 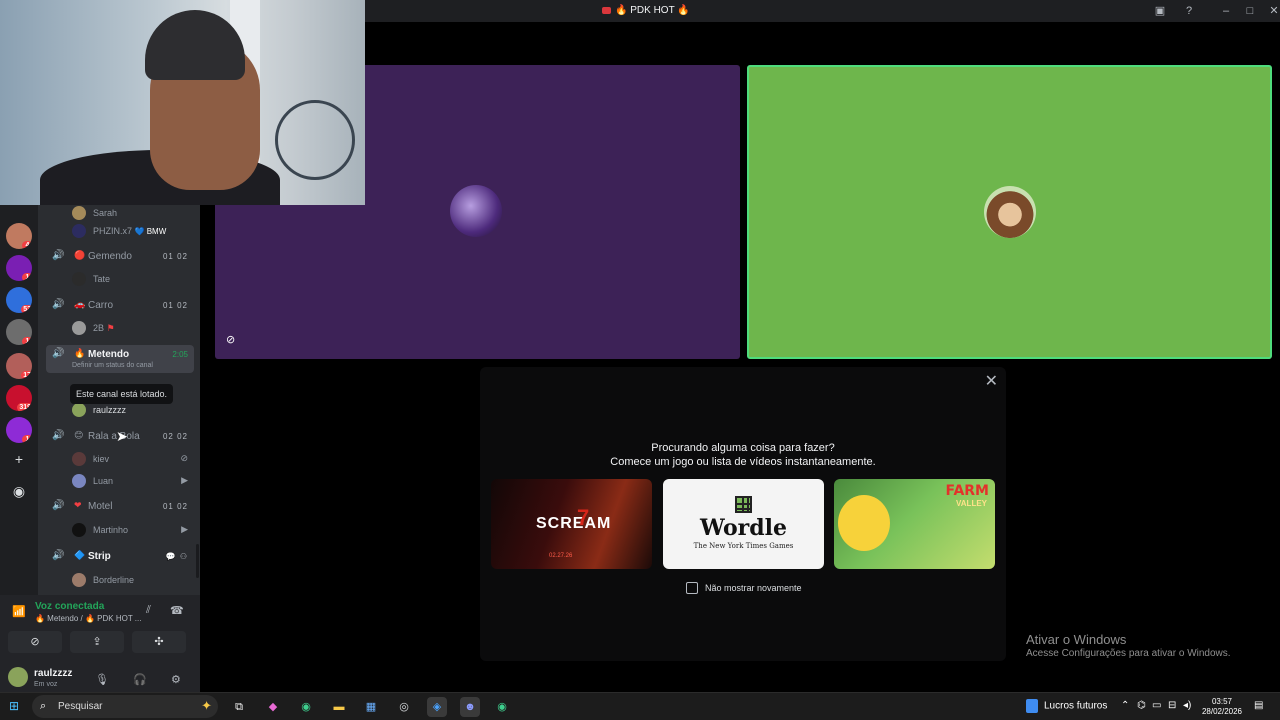 I want to click on username: raulzzzz, so click(x=53, y=673).